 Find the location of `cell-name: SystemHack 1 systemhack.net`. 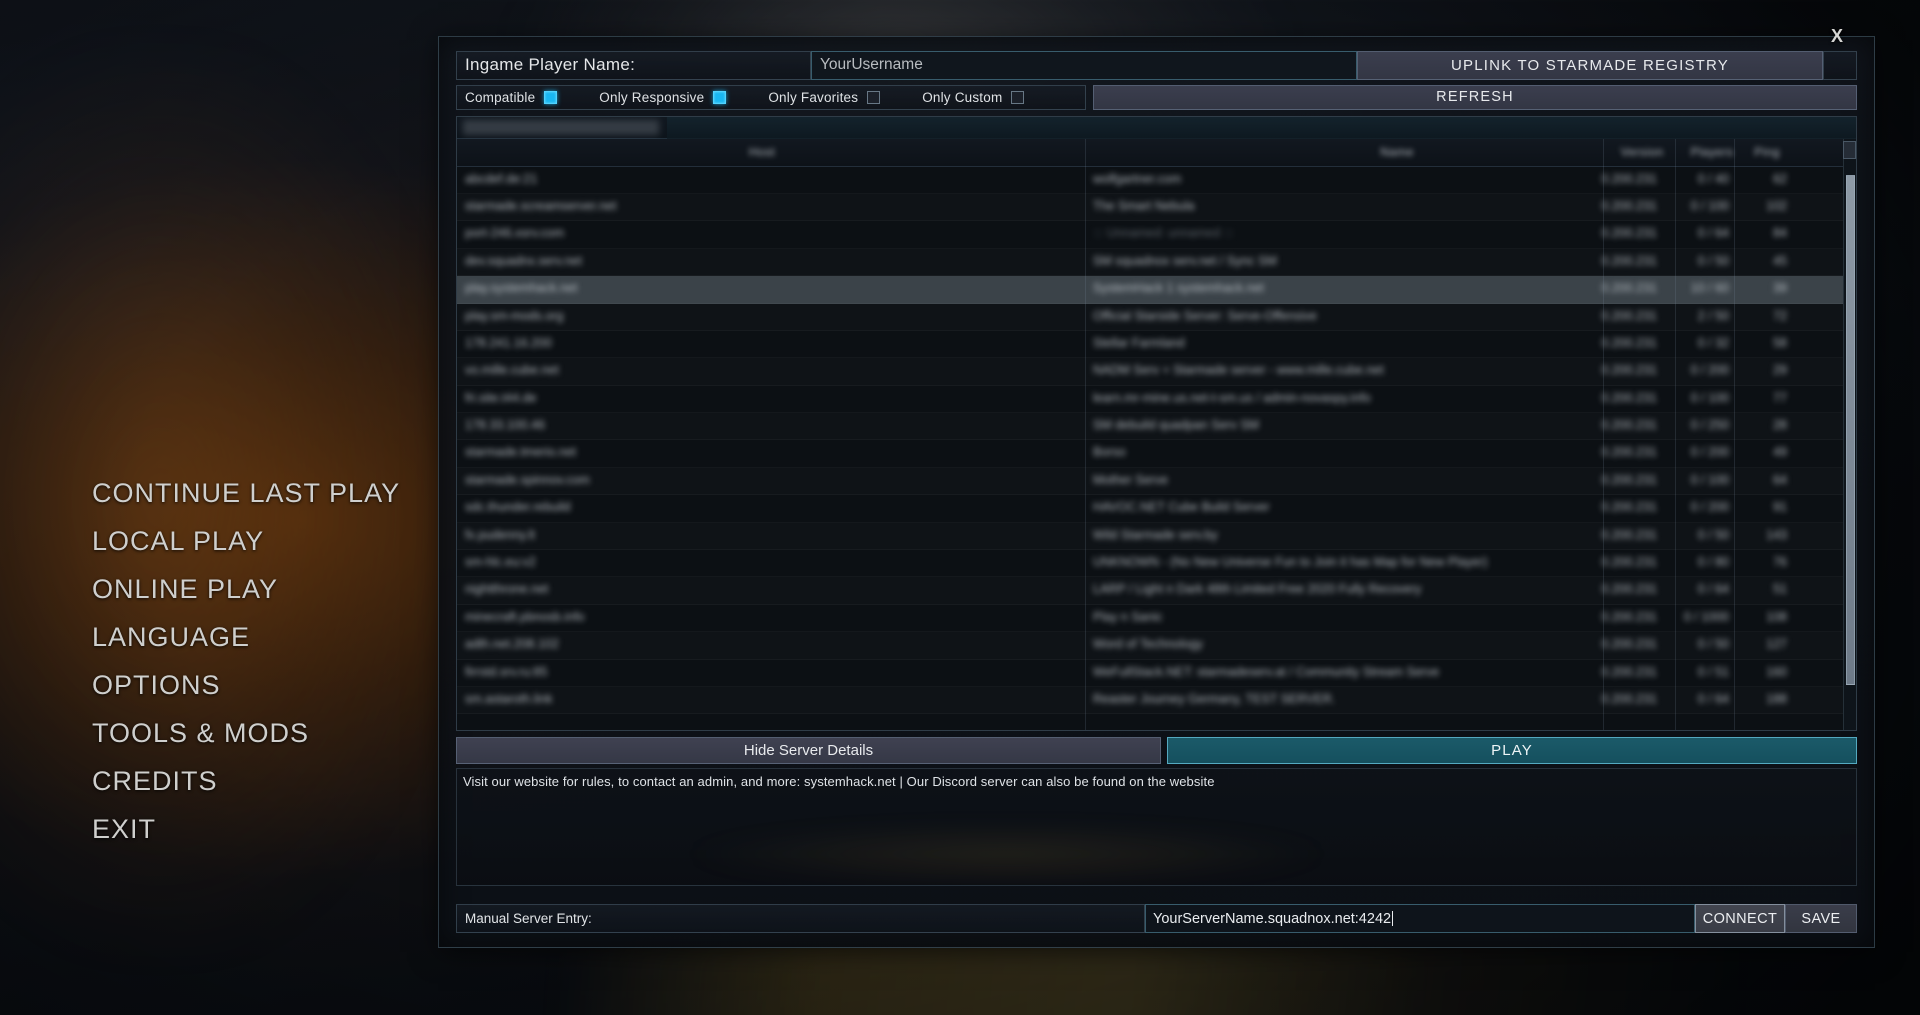

cell-name: SystemHack 1 systemhack.net is located at coordinates (1178, 288).